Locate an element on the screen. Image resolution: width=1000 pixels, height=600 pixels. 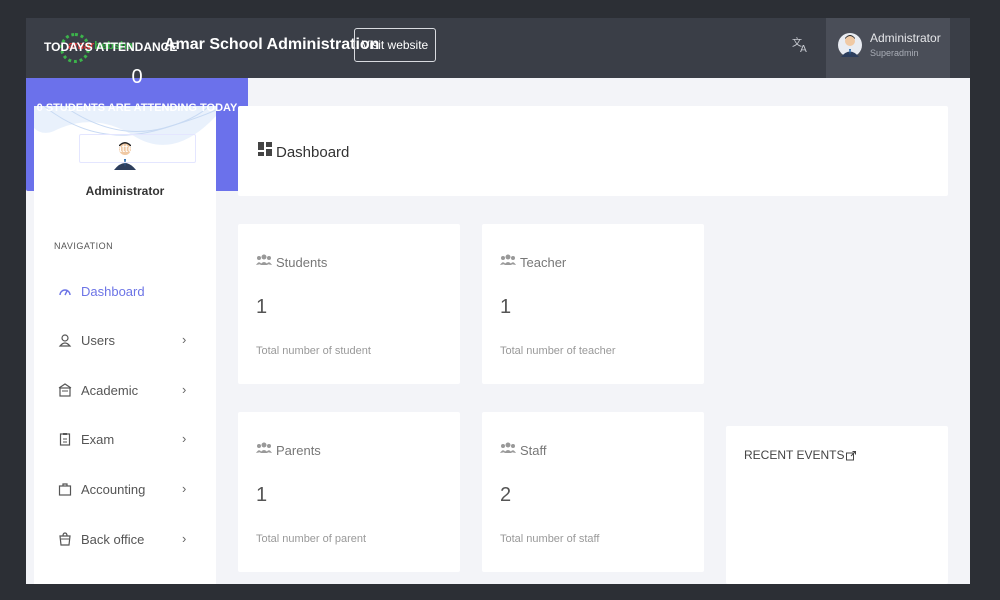
go-to-attendance-button: Go to attendance → is located at coordinates (137, 148).